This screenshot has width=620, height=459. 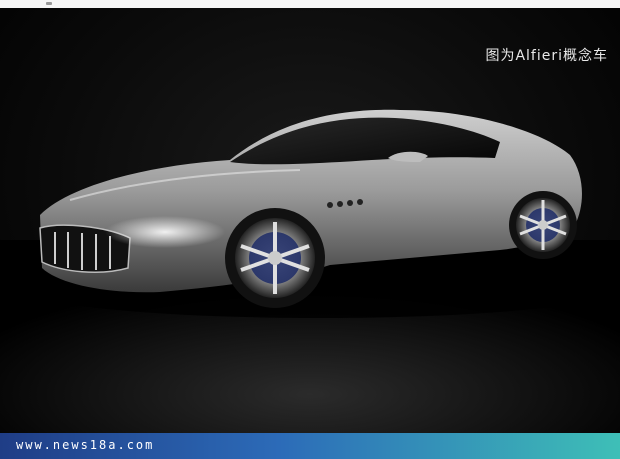 I want to click on top-strip, so click(x=310, y=4).